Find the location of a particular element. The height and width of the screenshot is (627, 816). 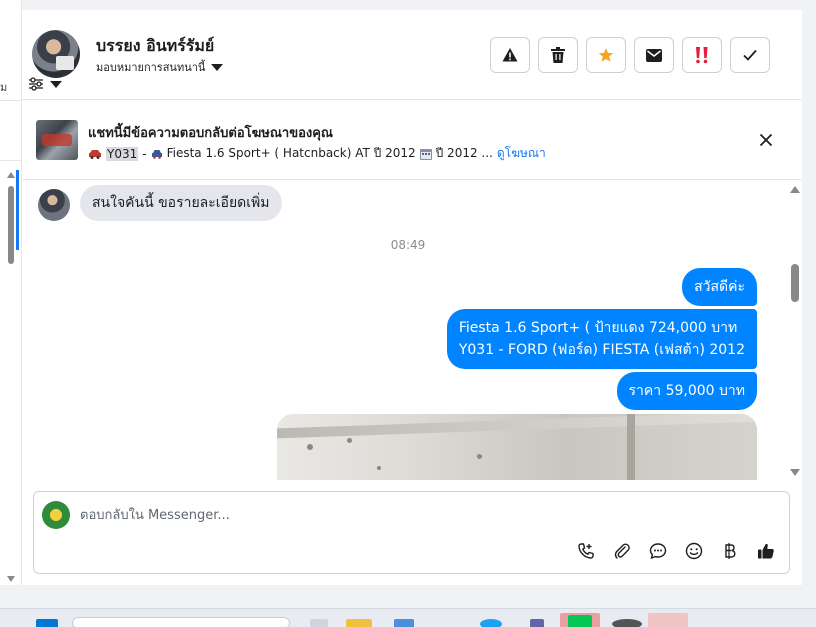

selected-conversation-indicator is located at coordinates (17, 210).